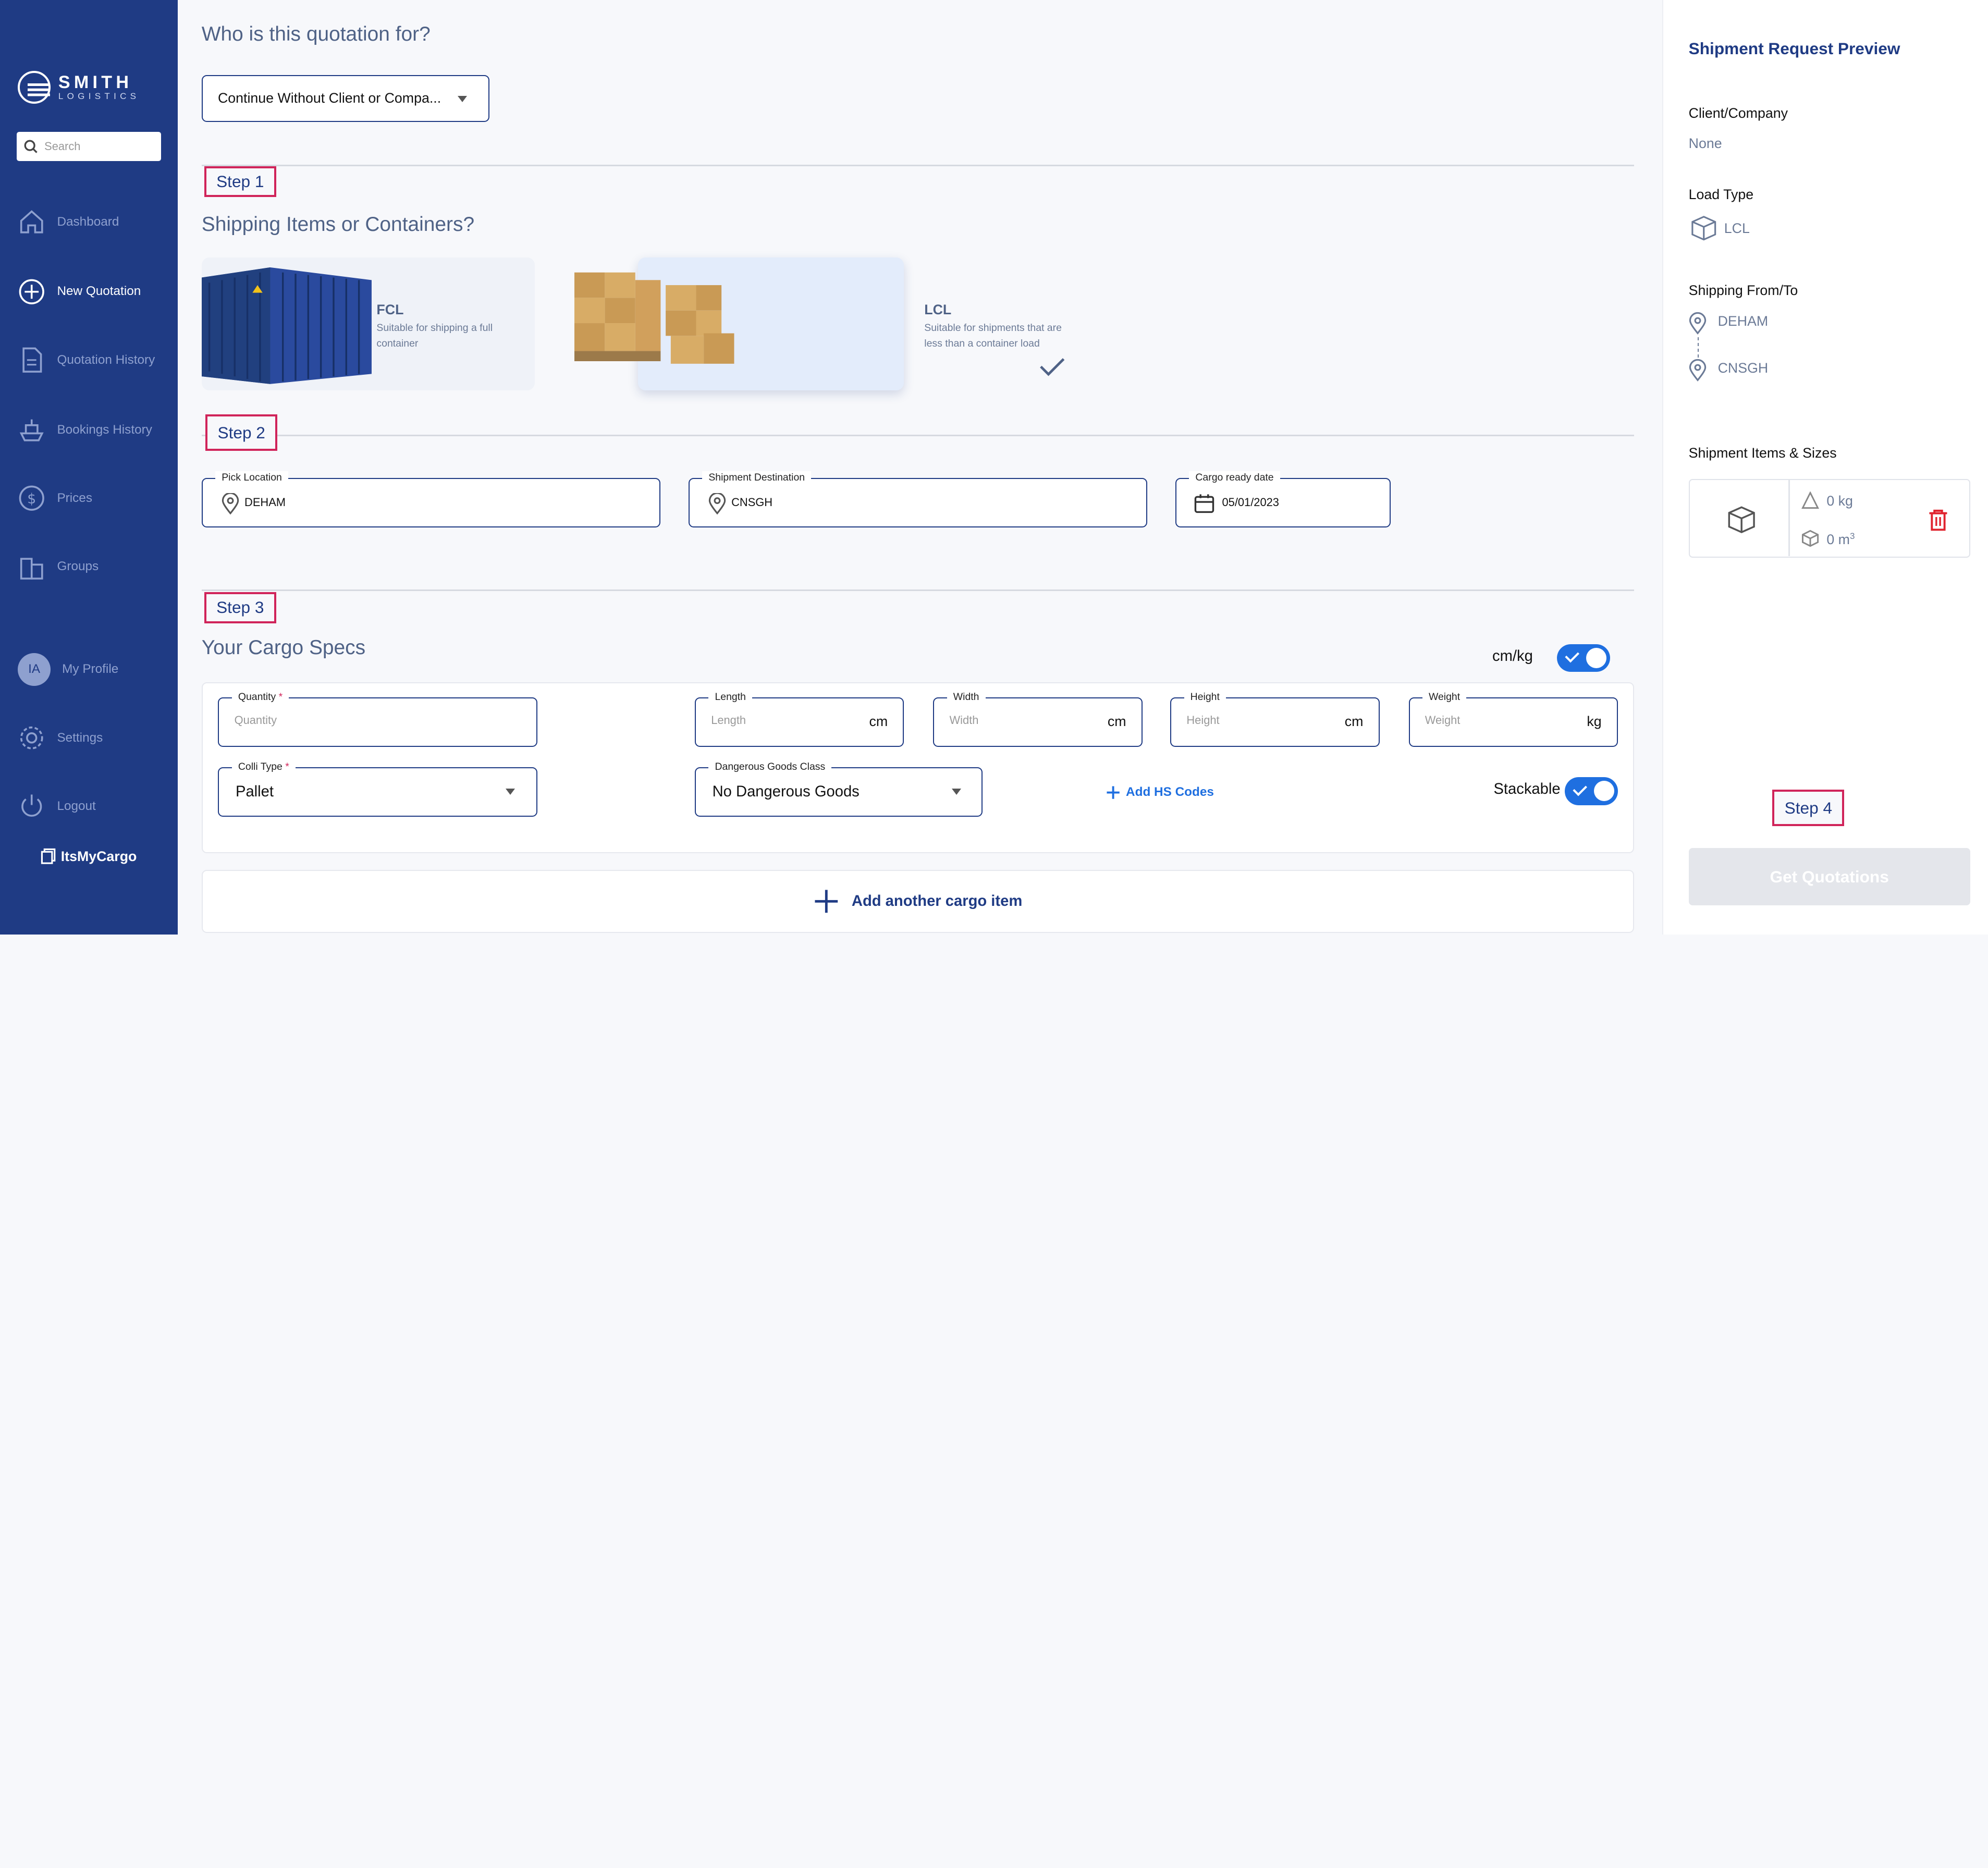  I want to click on dangerous-goods-select: Dangerous Goods Class No Dangerous Goods, so click(839, 788).